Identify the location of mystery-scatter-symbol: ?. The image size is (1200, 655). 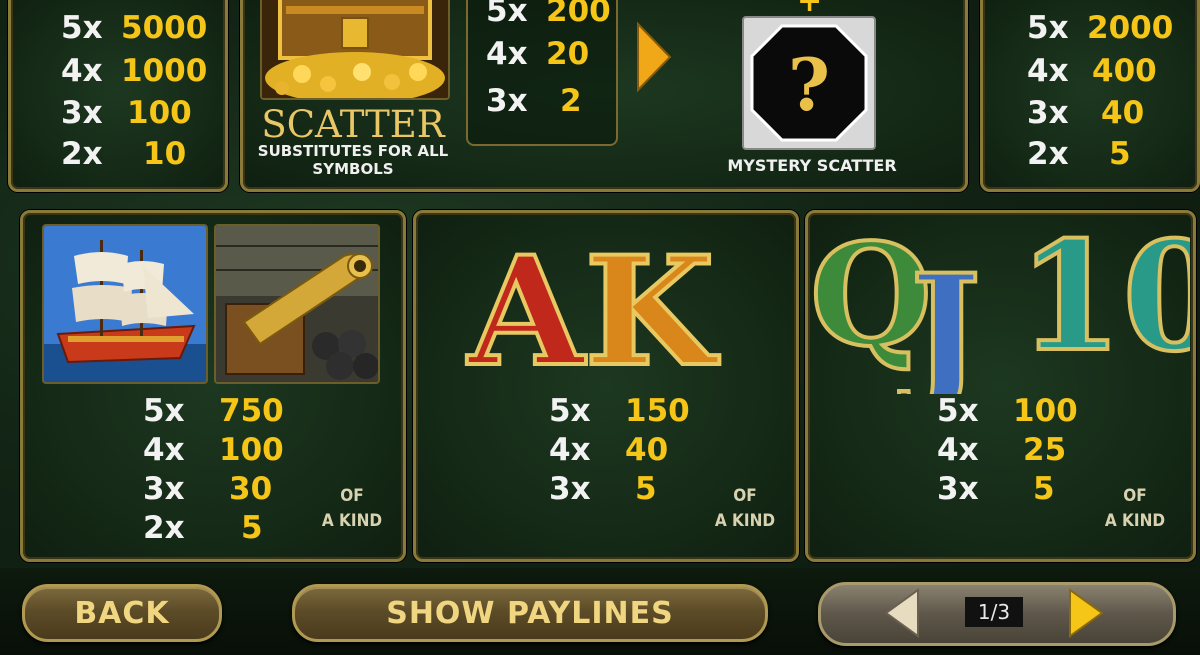
(809, 83).